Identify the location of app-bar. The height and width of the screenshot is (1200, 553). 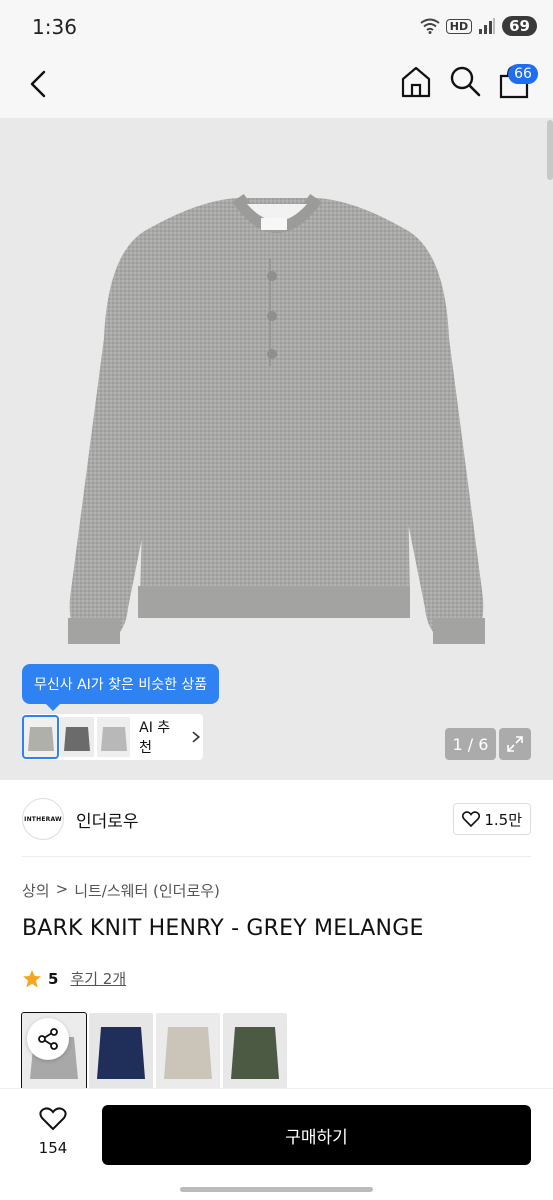
(276, 87).